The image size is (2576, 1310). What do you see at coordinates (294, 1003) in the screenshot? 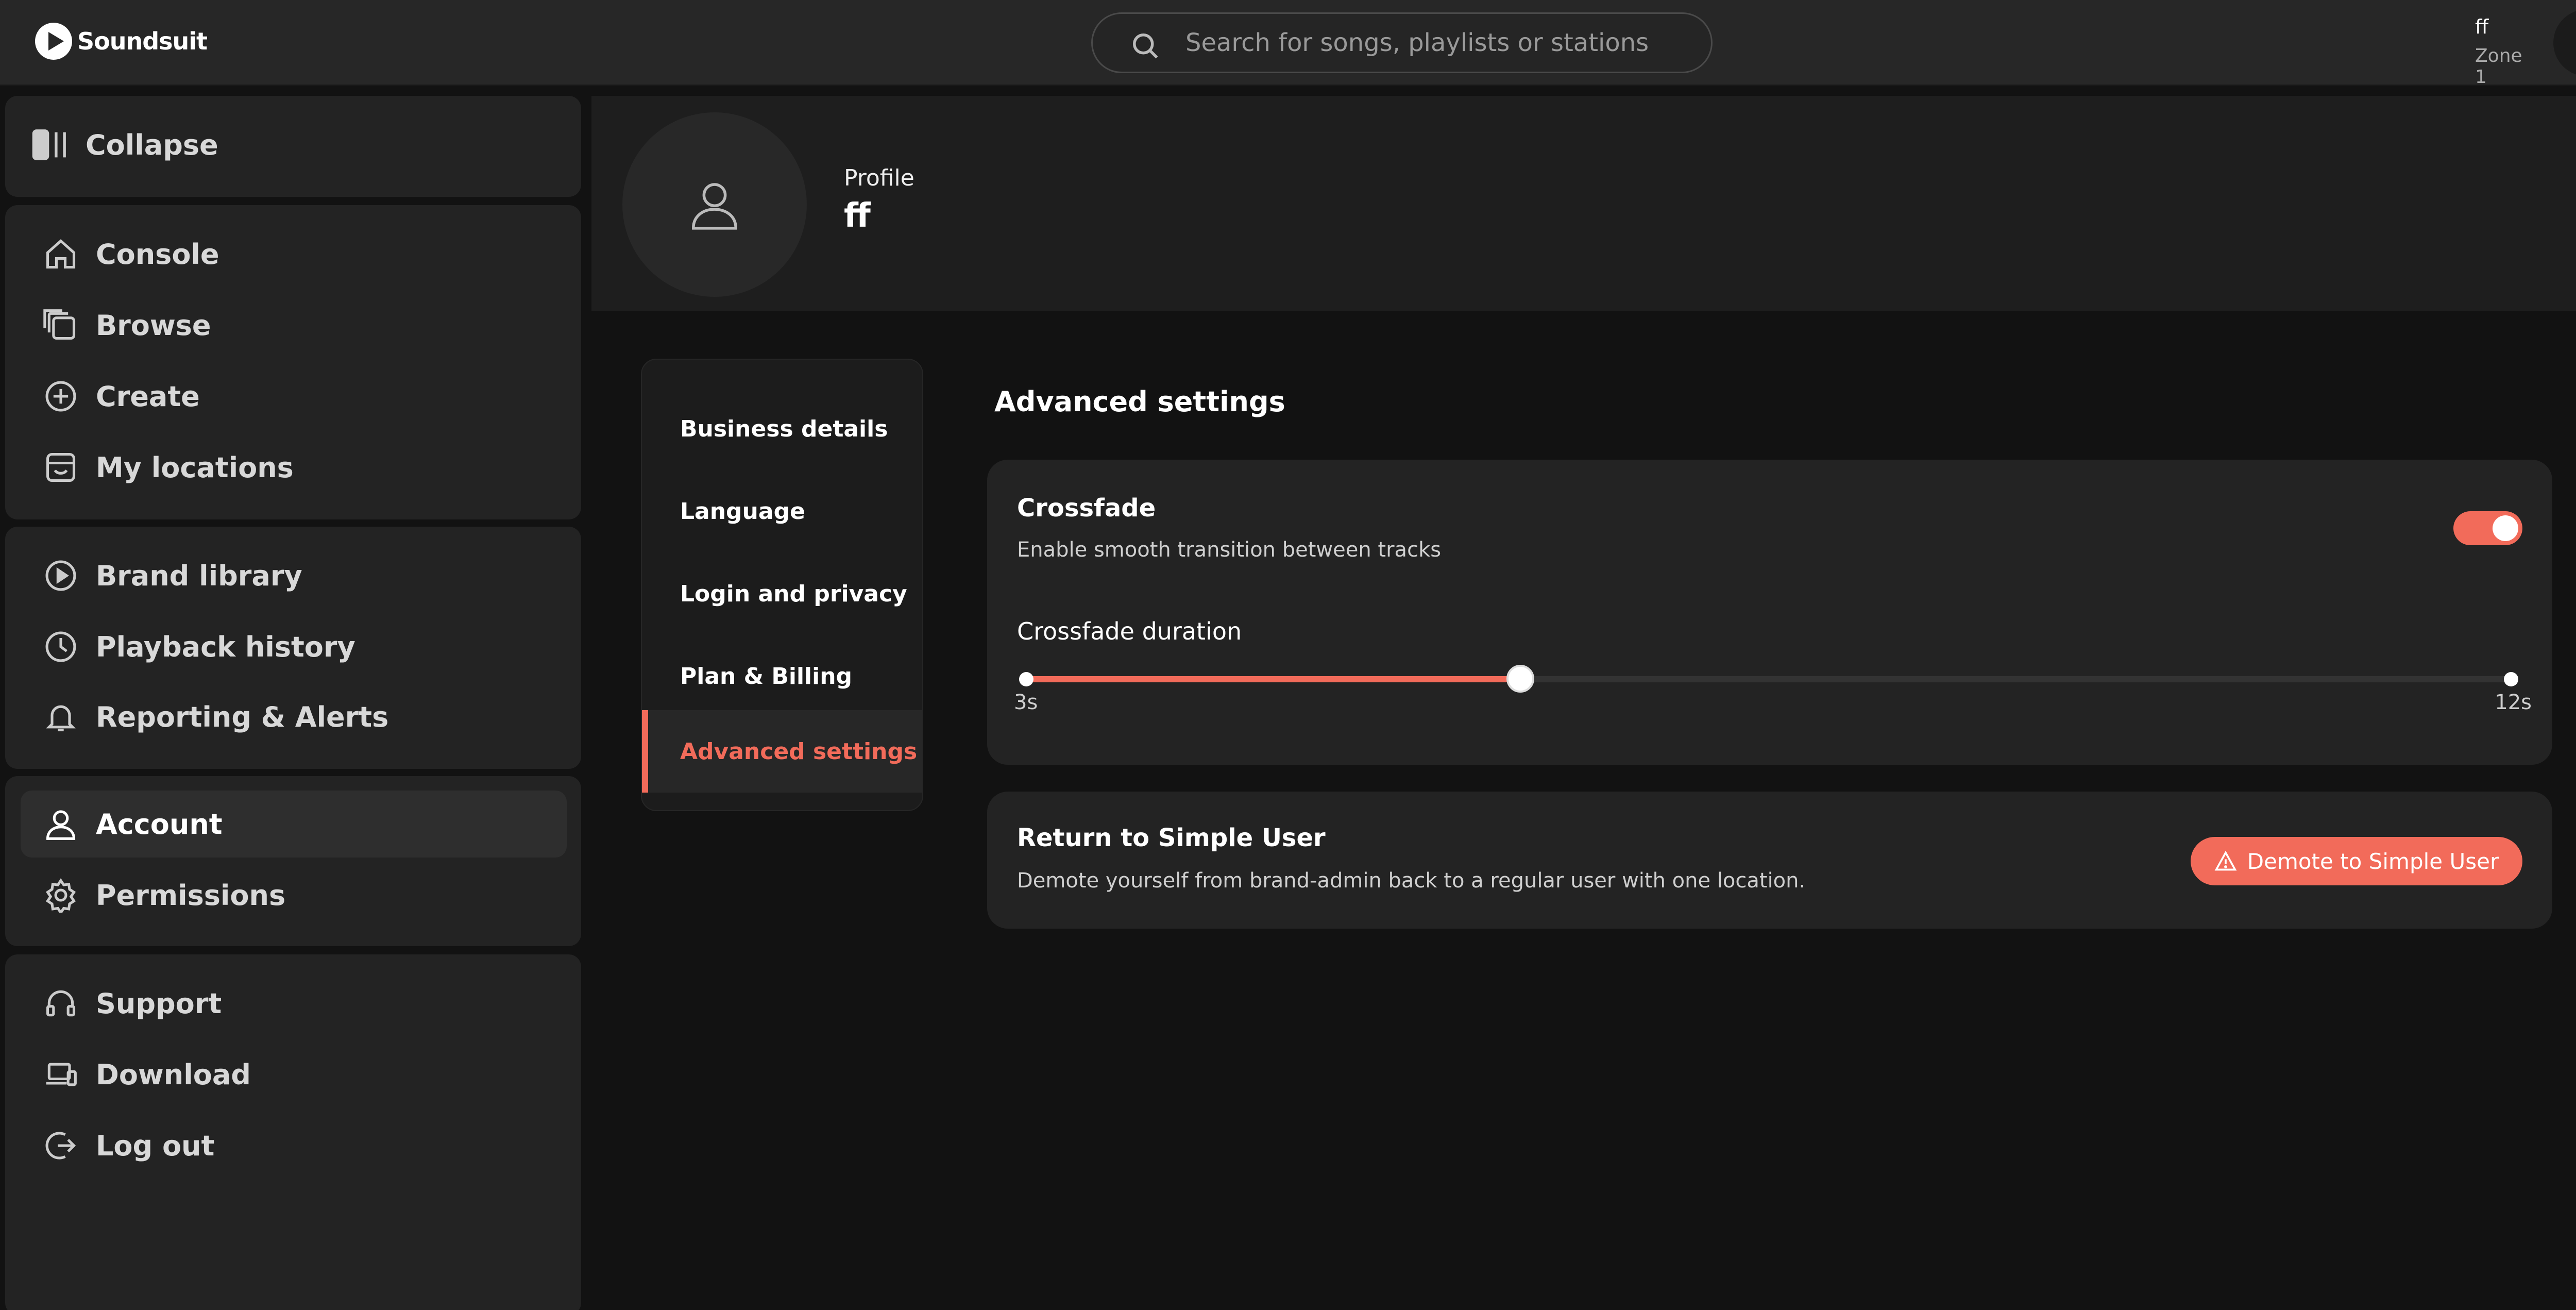
I see `sidebar-item-support: Support` at bounding box center [294, 1003].